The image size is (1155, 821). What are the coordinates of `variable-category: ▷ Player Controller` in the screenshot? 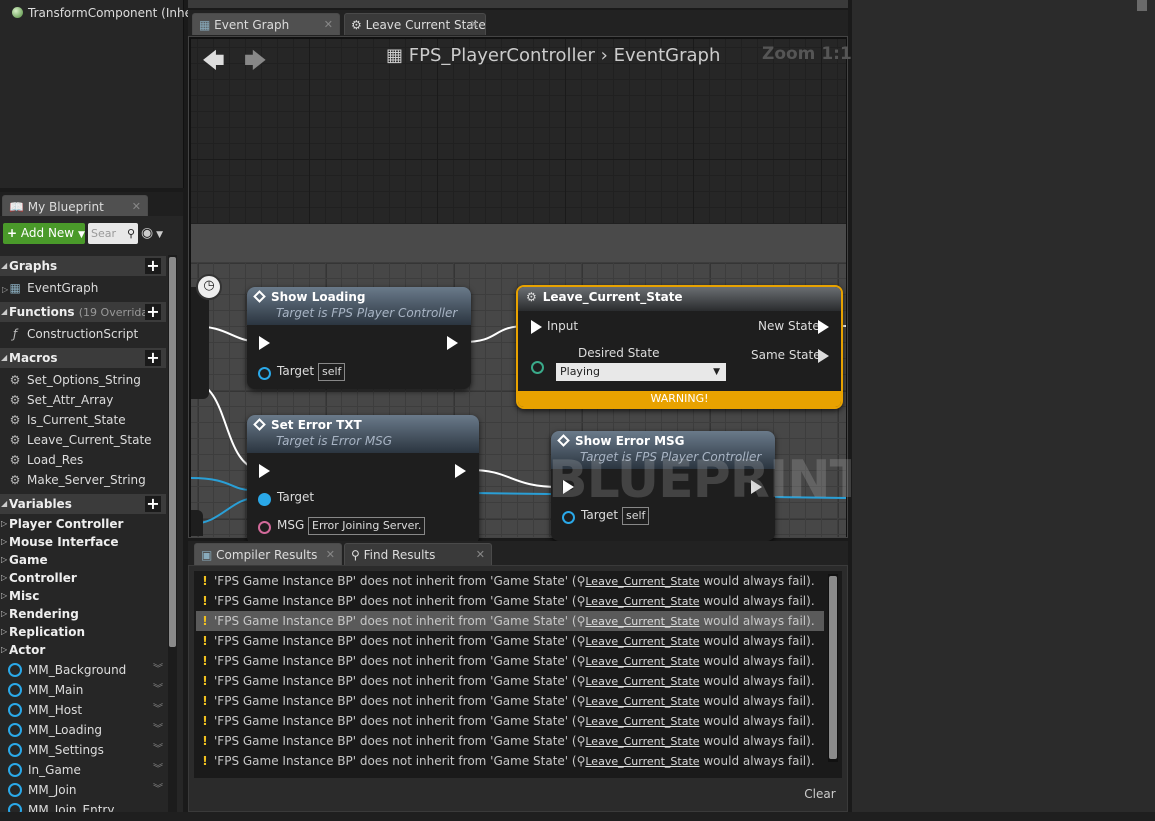 It's located at (61, 524).